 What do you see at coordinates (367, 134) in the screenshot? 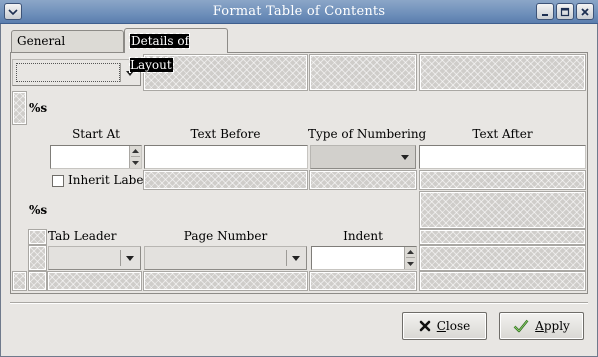
I see `type-of-numbering-label: Type of Numbering` at bounding box center [367, 134].